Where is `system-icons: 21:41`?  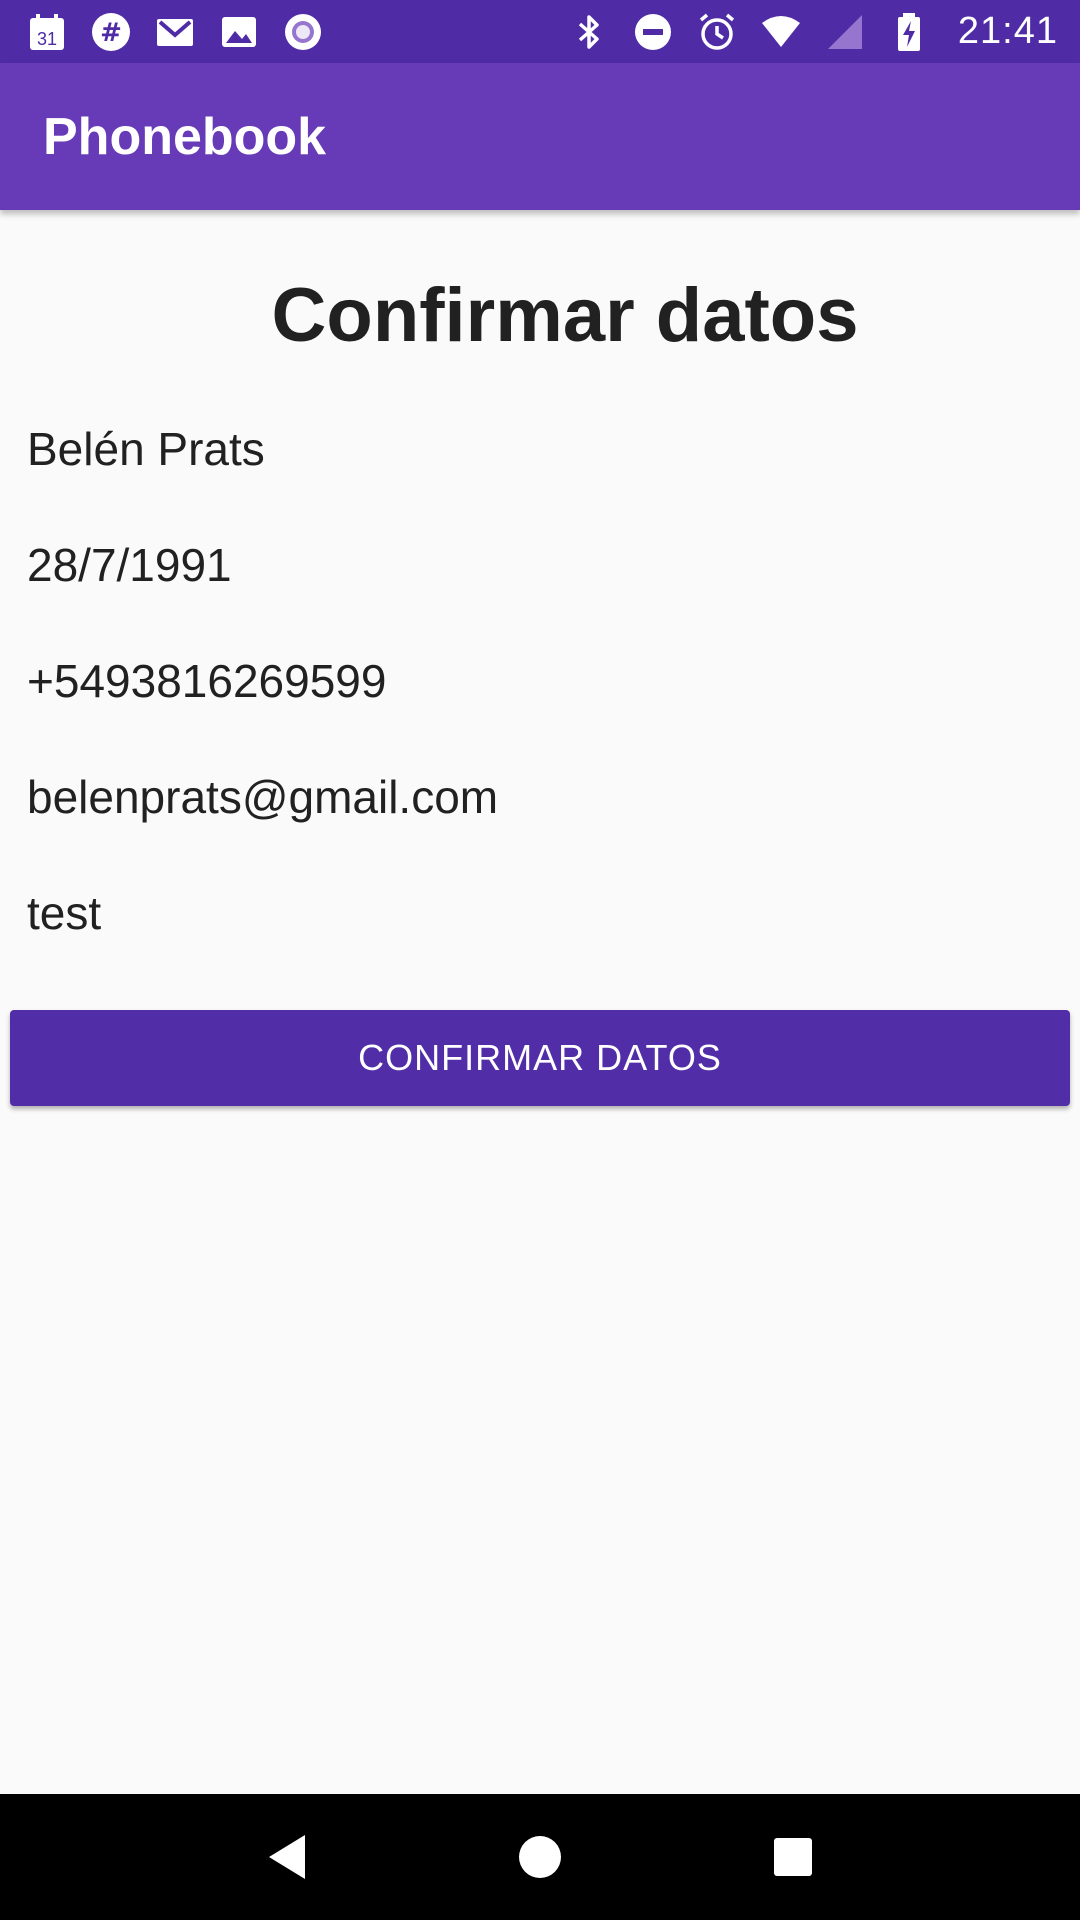 system-icons: 21:41 is located at coordinates (813, 31).